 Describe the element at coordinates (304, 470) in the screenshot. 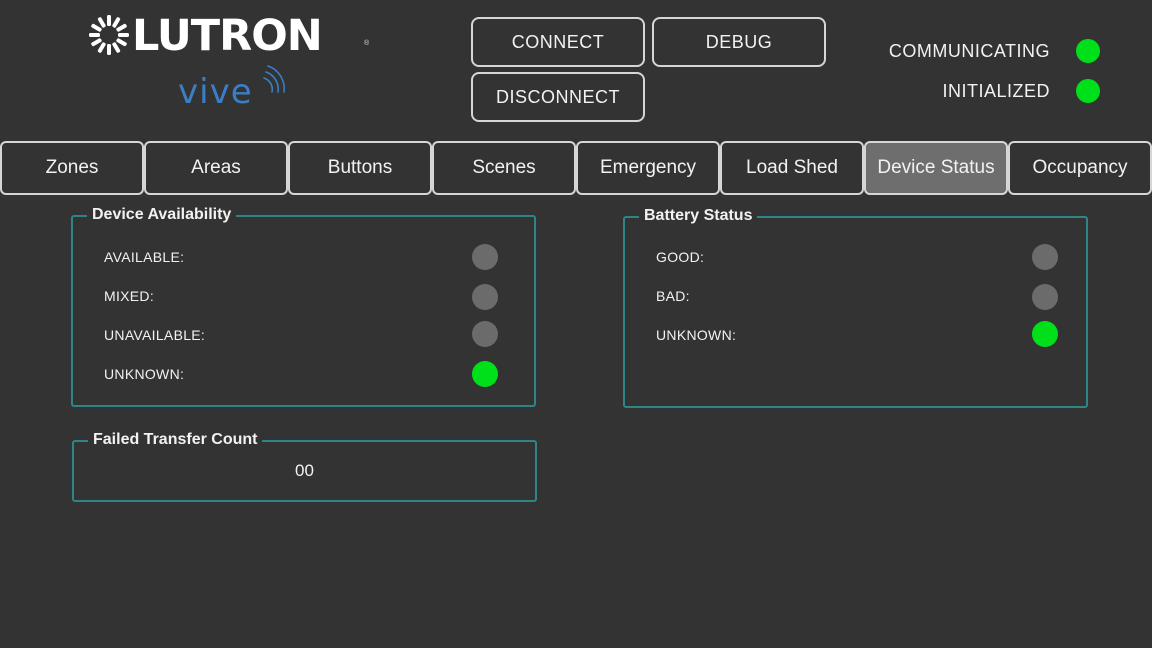

I see `failed-transfer-count: 00` at that location.